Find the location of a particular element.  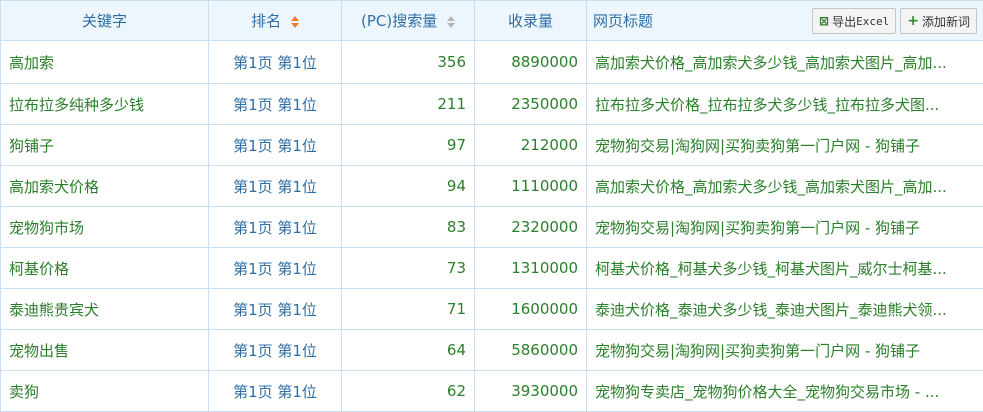

indexed-cell: 1310000 is located at coordinates (531, 268).